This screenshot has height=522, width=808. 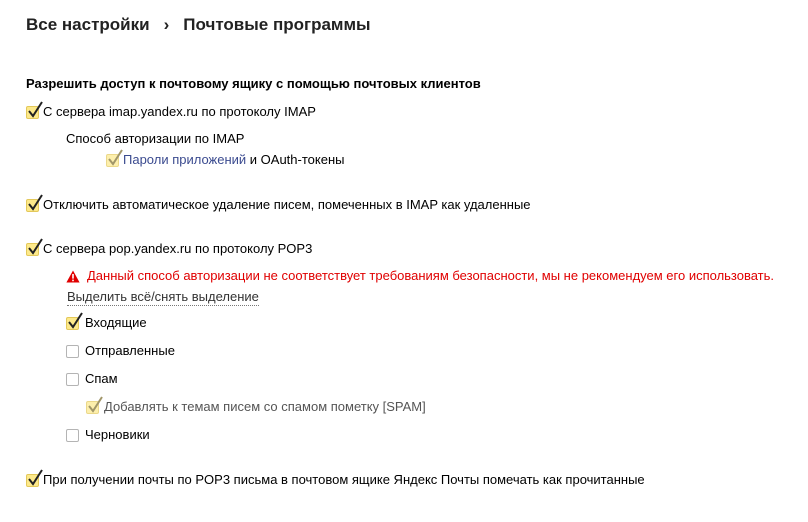 What do you see at coordinates (72, 435) in the screenshot?
I see `folder-drafts-checkbox` at bounding box center [72, 435].